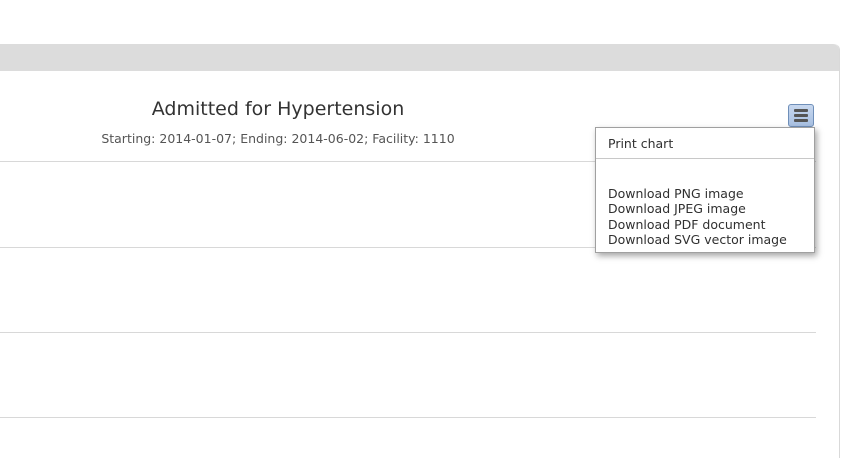  Describe the element at coordinates (278, 109) in the screenshot. I see `chart-title: Admitted for Hypertension` at that location.